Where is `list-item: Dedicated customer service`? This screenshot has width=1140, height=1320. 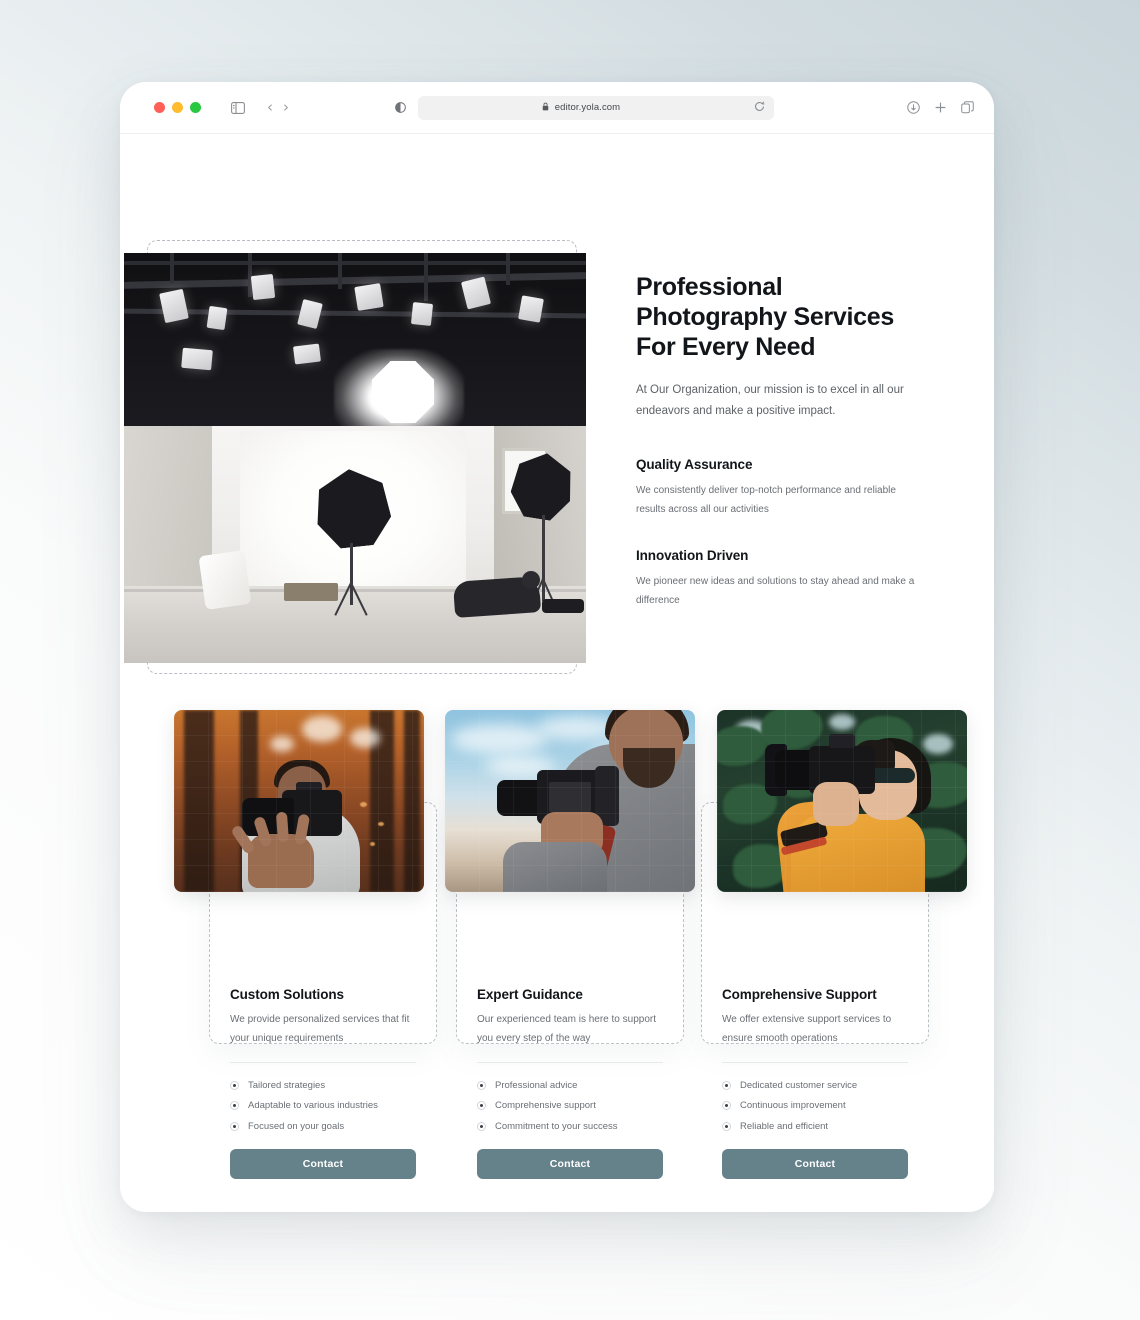 list-item: Dedicated customer service is located at coordinates (815, 1085).